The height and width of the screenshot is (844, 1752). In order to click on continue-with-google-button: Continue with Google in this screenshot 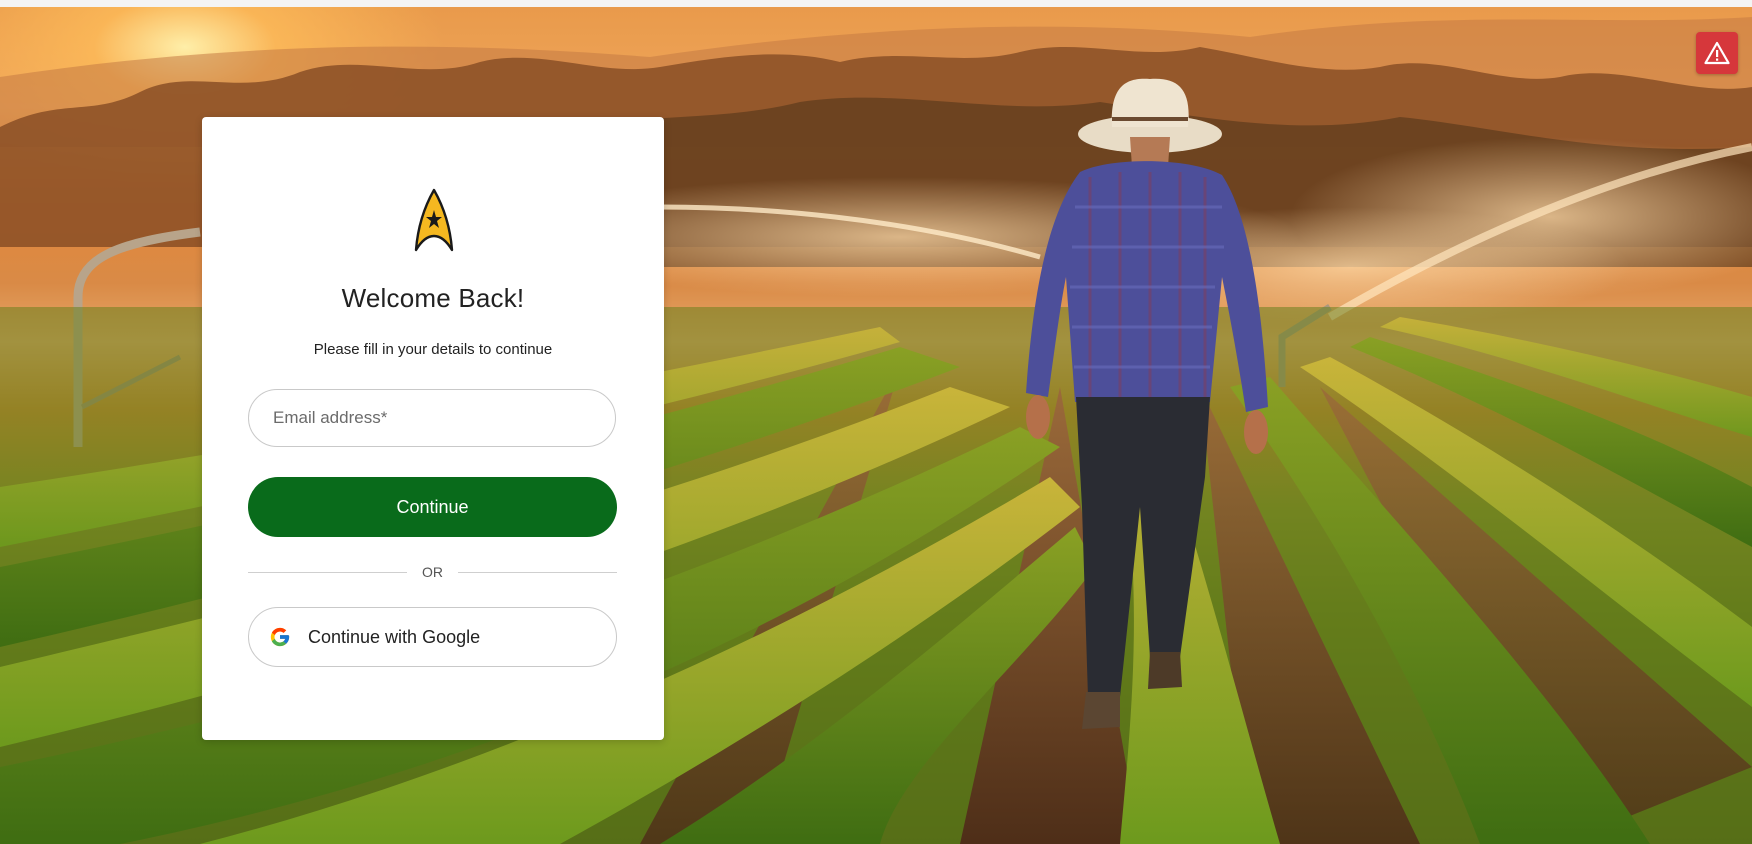, I will do `click(432, 637)`.